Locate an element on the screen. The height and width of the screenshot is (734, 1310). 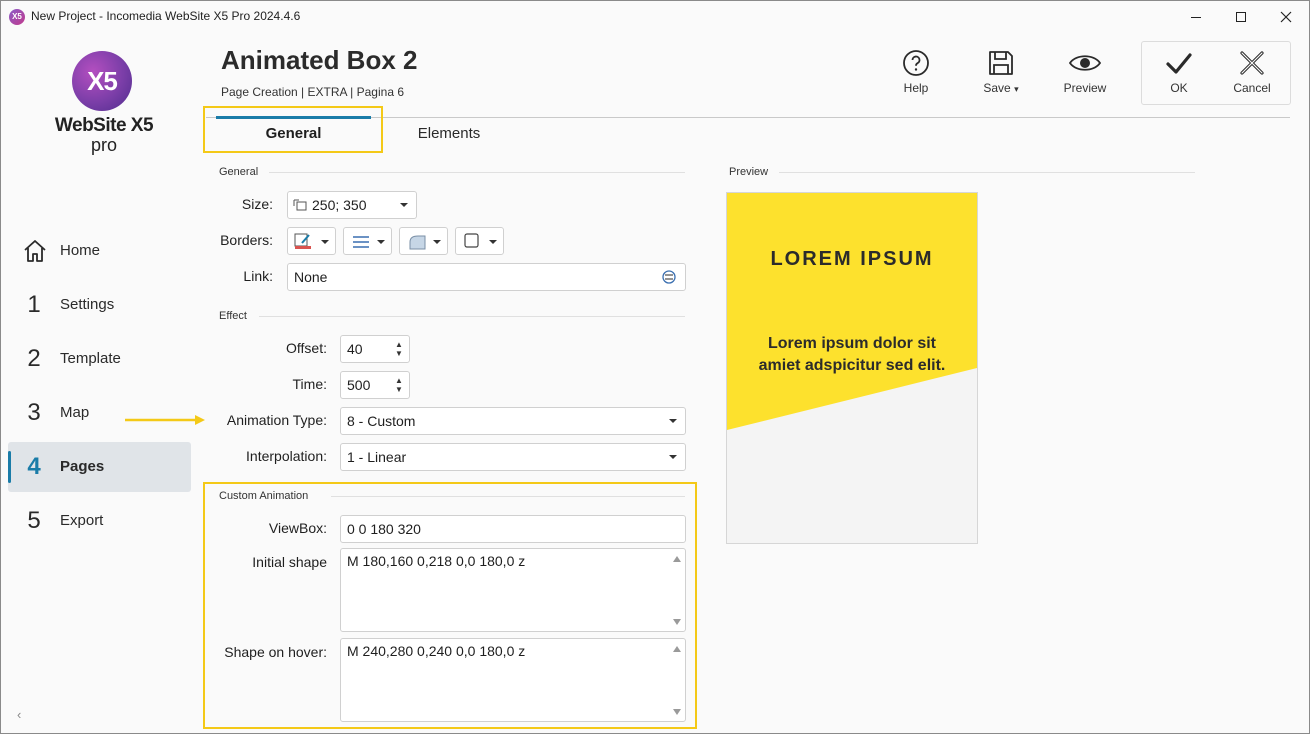
tab-elements: Elements is located at coordinates (449, 135).